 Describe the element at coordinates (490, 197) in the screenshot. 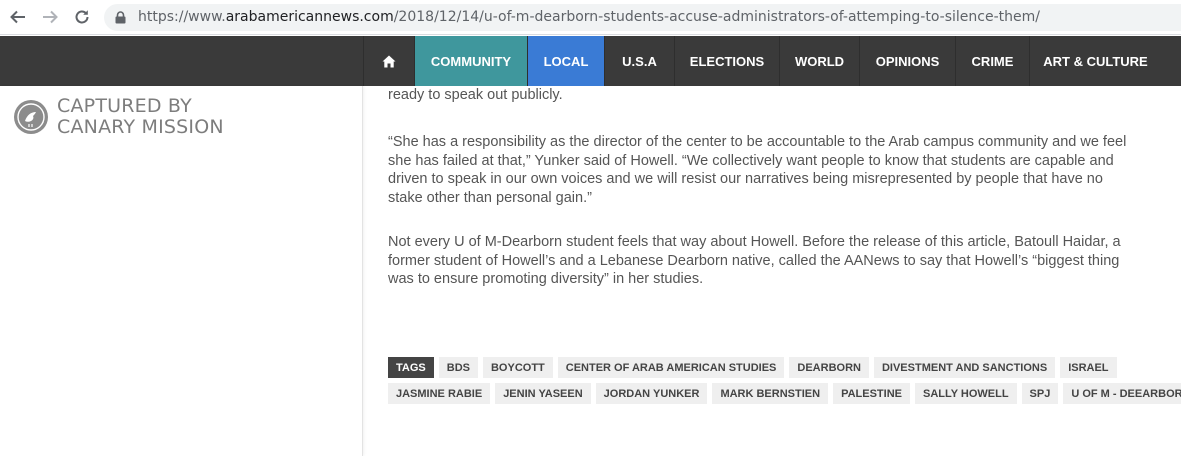

I see `text-line: stake other than personal gain.”` at that location.